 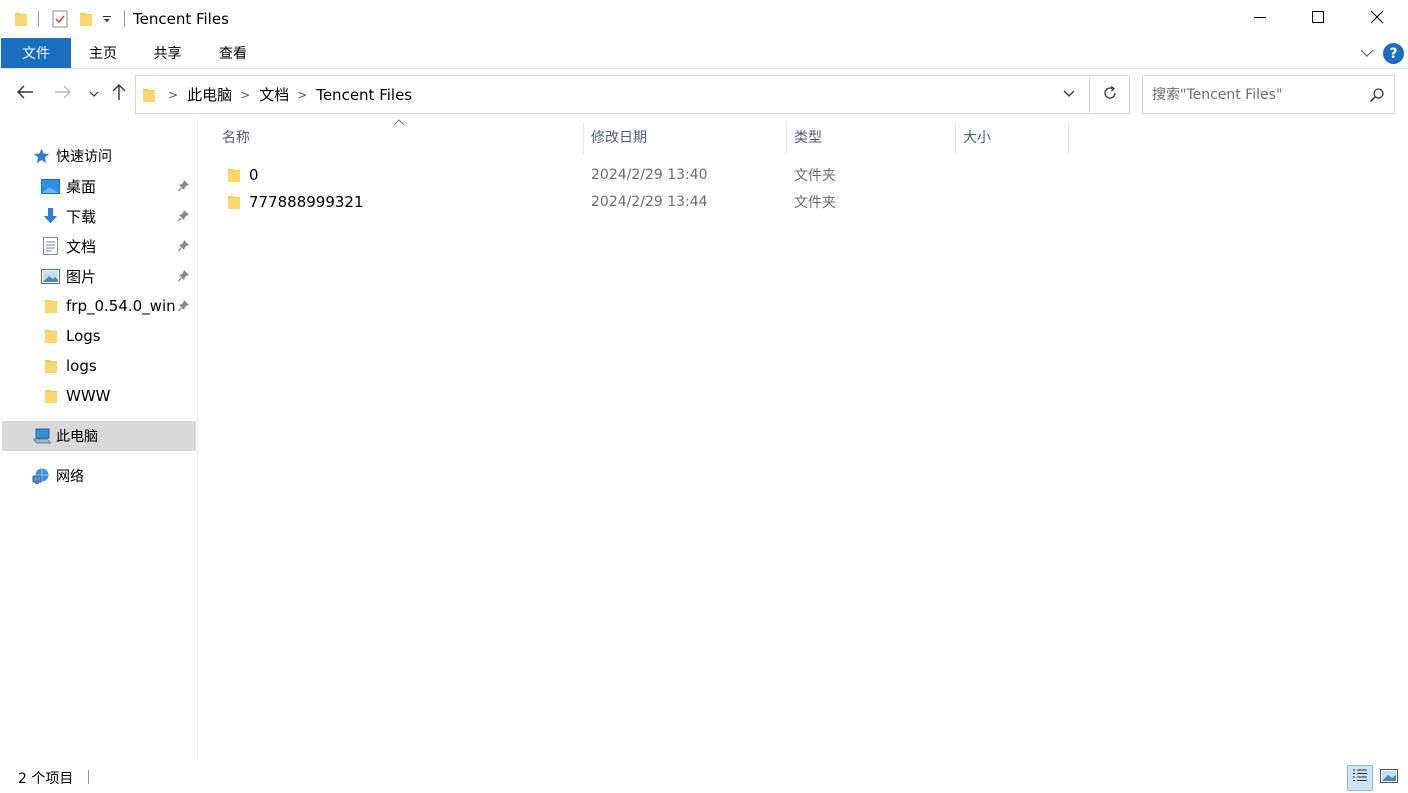 I want to click on sidebar-item-frp: frp_0.54.0_windows, so click(x=98, y=306).